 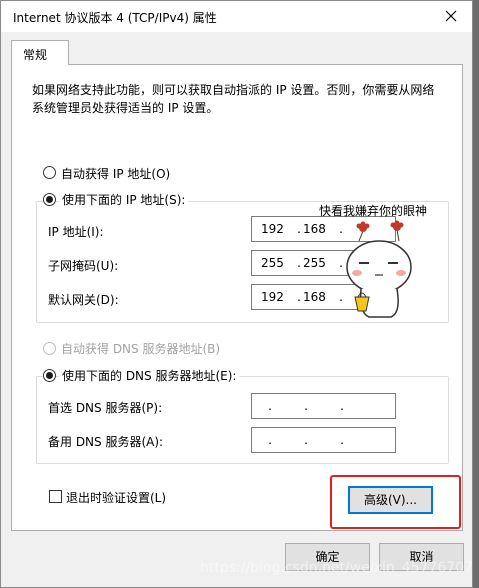 I want to click on meme-sticker: 快看我嫌弃你的眼神, so click(x=378, y=262).